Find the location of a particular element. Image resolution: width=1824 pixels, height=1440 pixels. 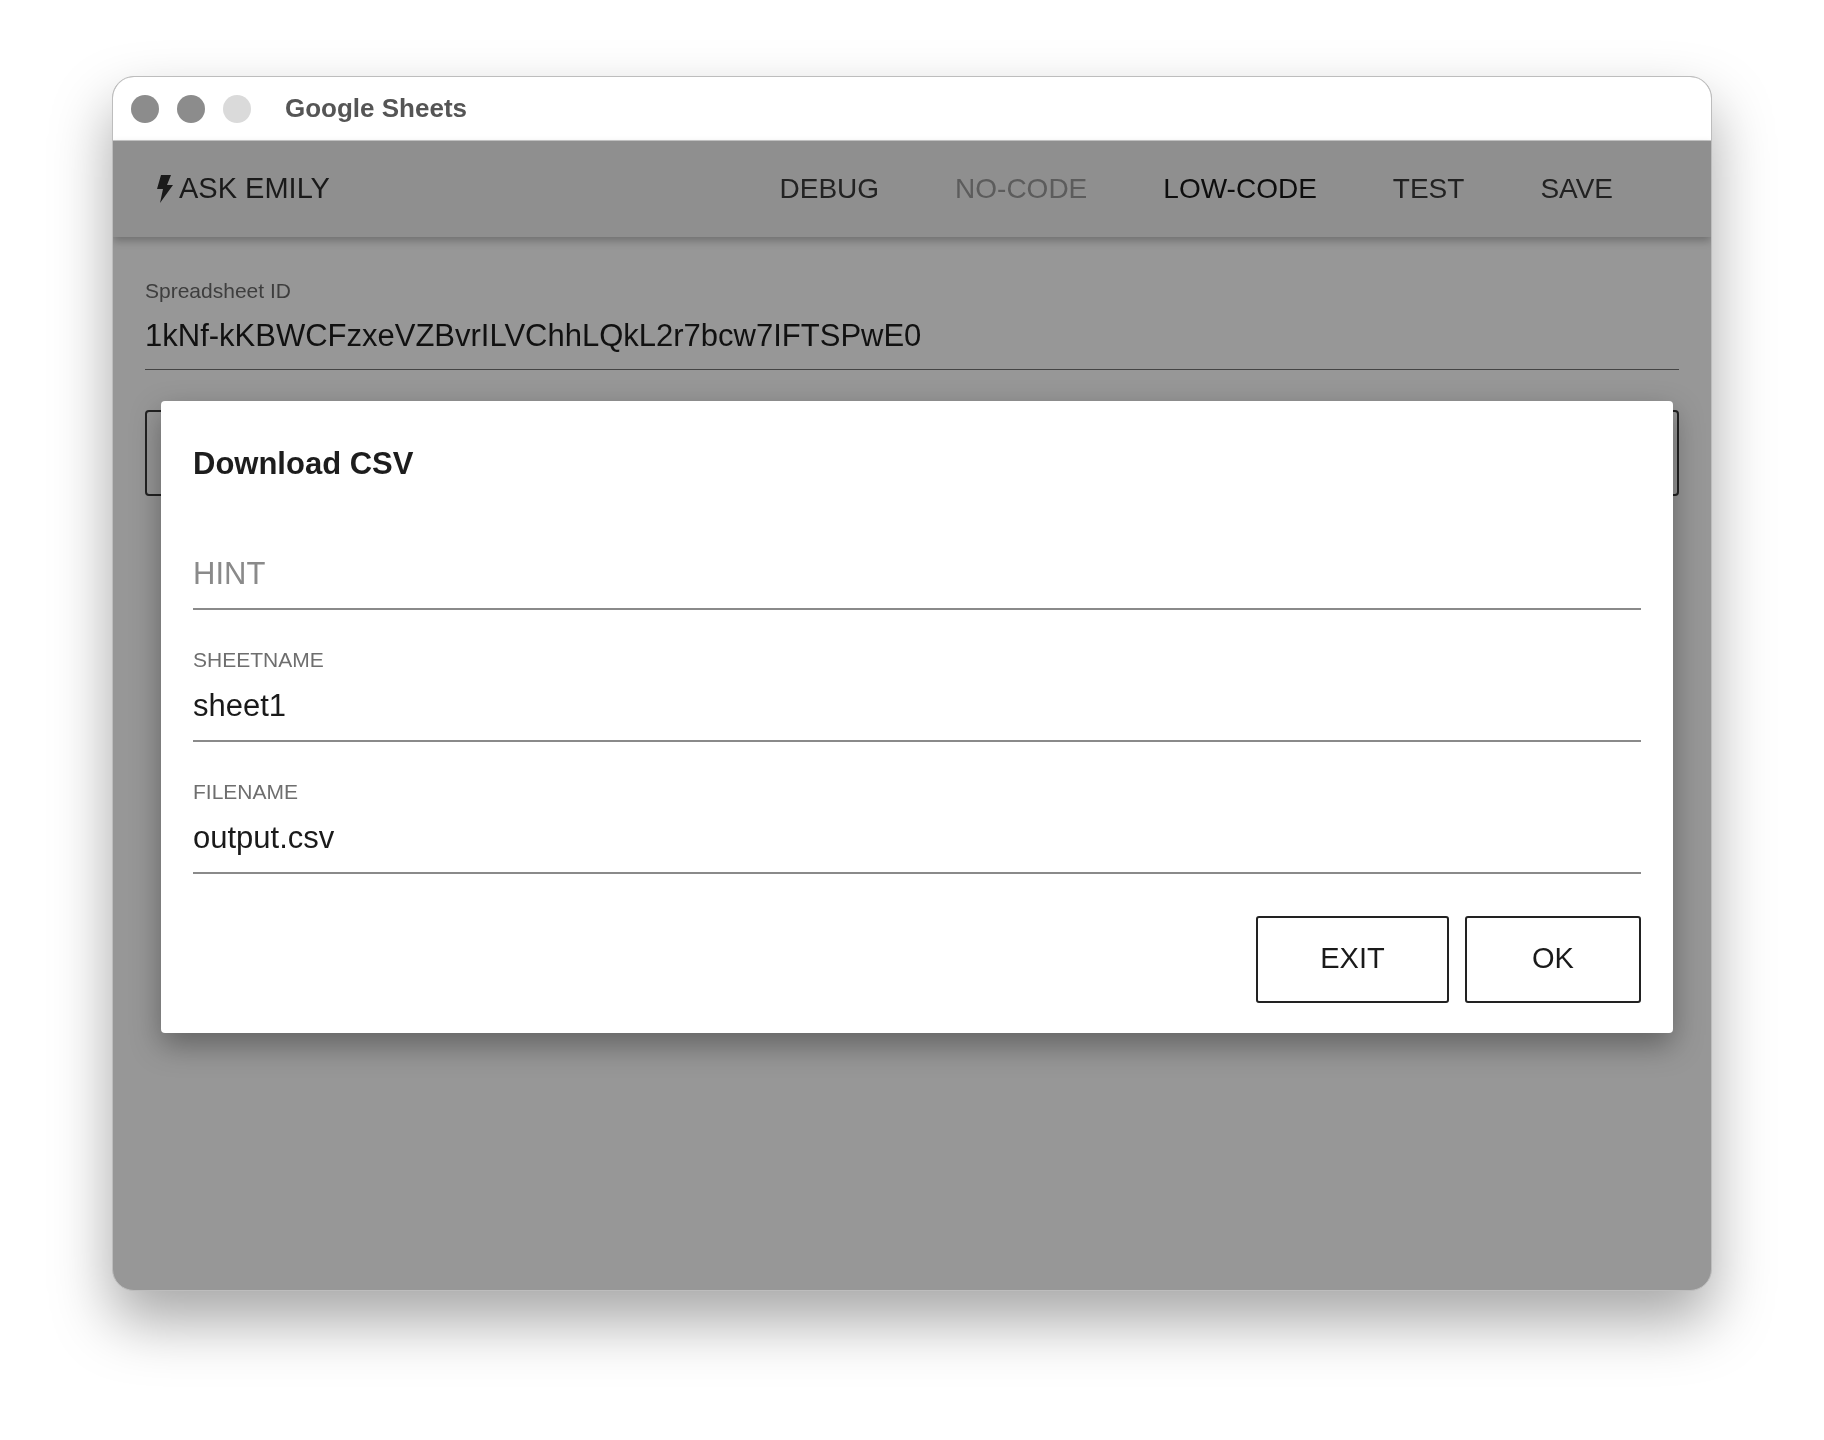

toolbar-button: DEBUG is located at coordinates (829, 189).